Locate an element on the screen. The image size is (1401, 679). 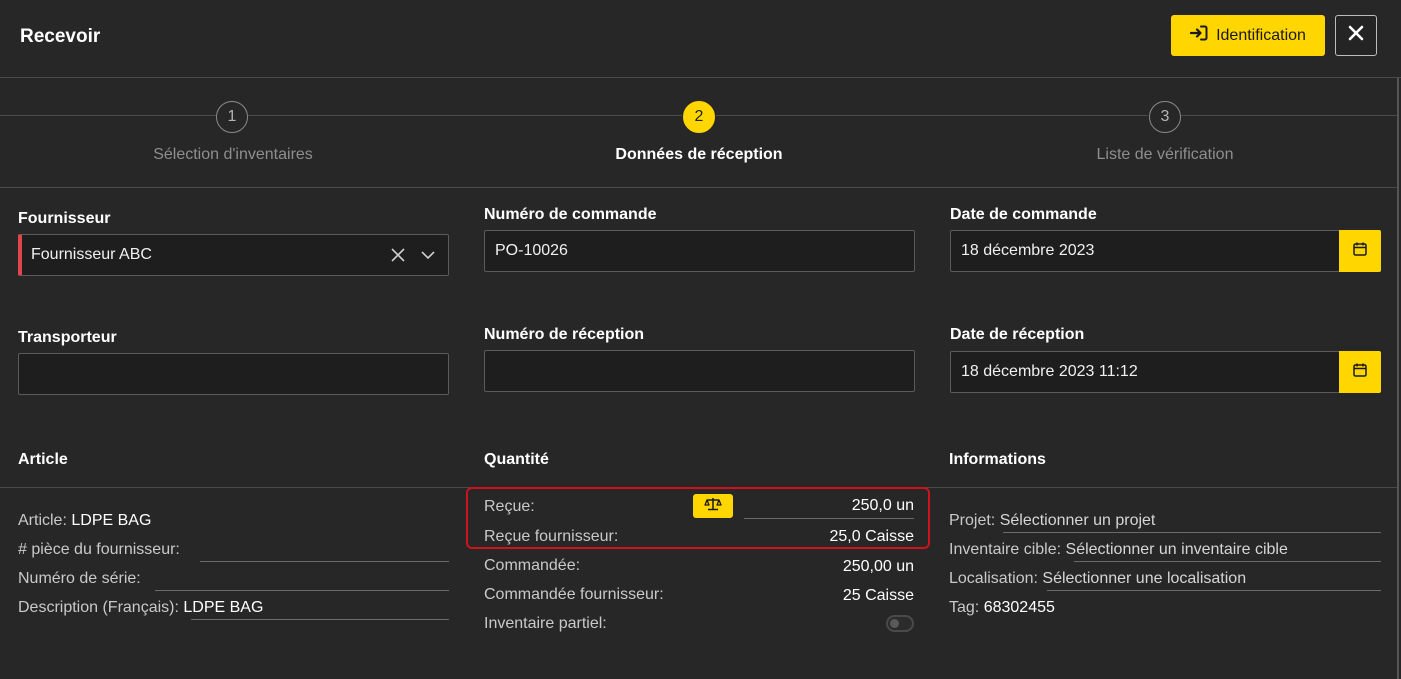
order-number-input: PO-10026 is located at coordinates (699, 251).